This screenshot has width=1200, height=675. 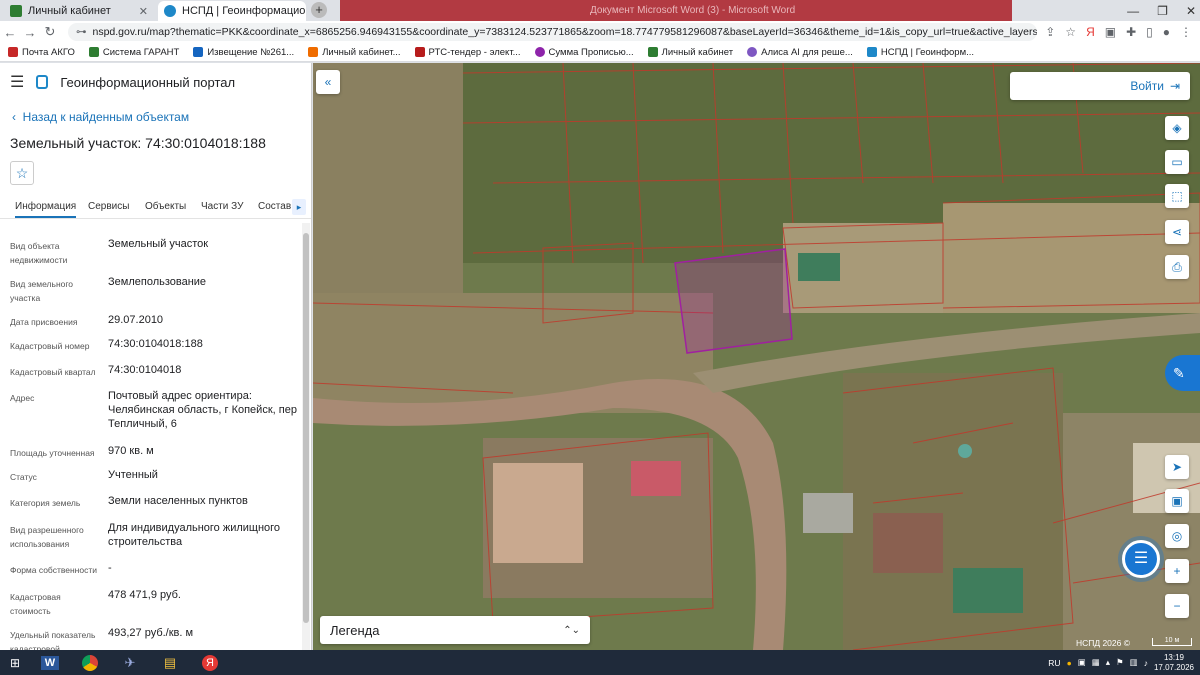 I want to click on extension-icon: ▣, so click(x=1110, y=32).